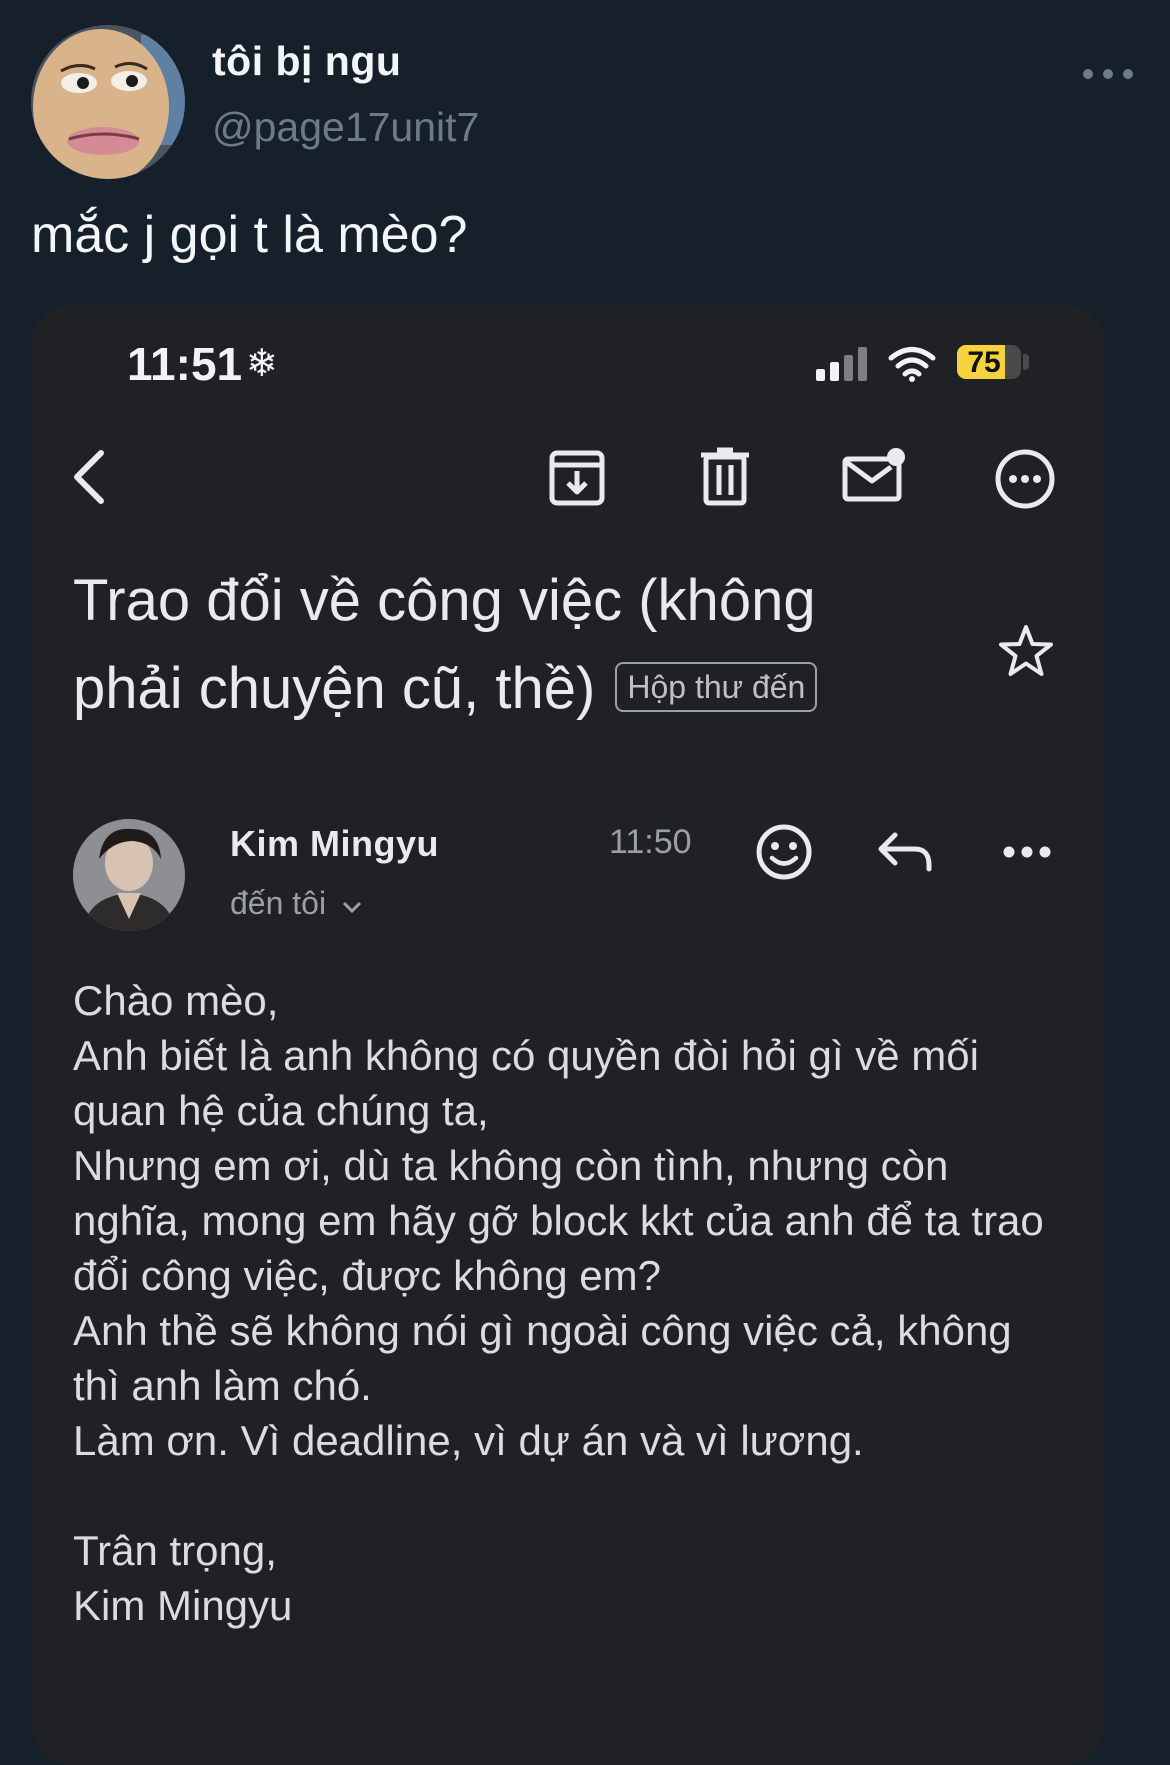 The height and width of the screenshot is (1765, 1170). What do you see at coordinates (905, 852) in the screenshot?
I see `reply-icon` at bounding box center [905, 852].